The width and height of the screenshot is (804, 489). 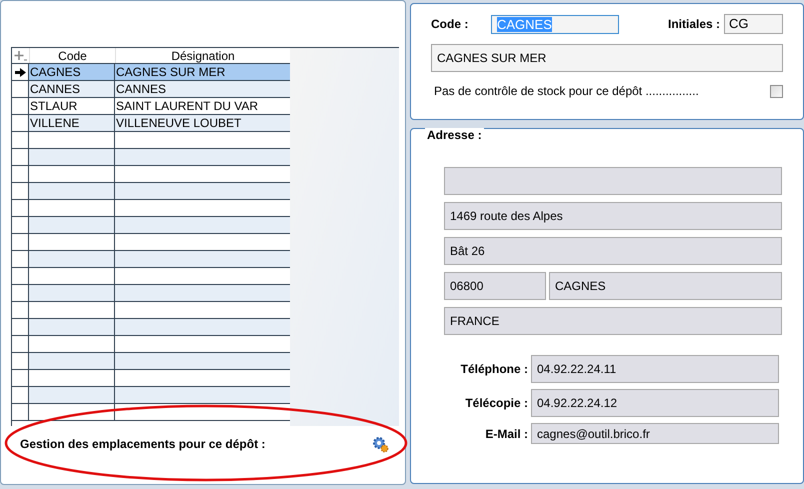 I want to click on table-cell: CAGNES SUR MER, so click(x=202, y=72).